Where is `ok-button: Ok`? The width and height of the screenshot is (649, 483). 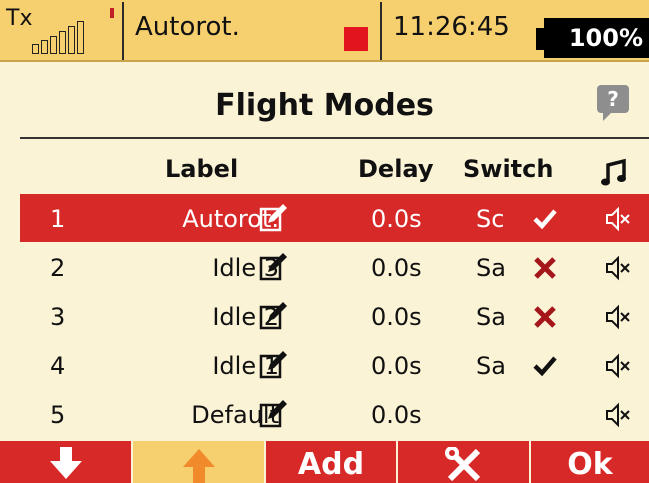 ok-button: Ok is located at coordinates (590, 462).